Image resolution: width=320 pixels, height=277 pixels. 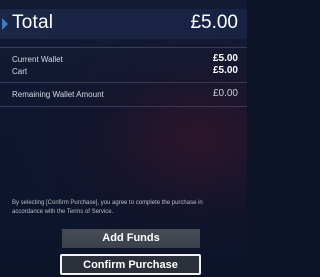 What do you see at coordinates (131, 238) in the screenshot?
I see `add-funds-button: Add Funds` at bounding box center [131, 238].